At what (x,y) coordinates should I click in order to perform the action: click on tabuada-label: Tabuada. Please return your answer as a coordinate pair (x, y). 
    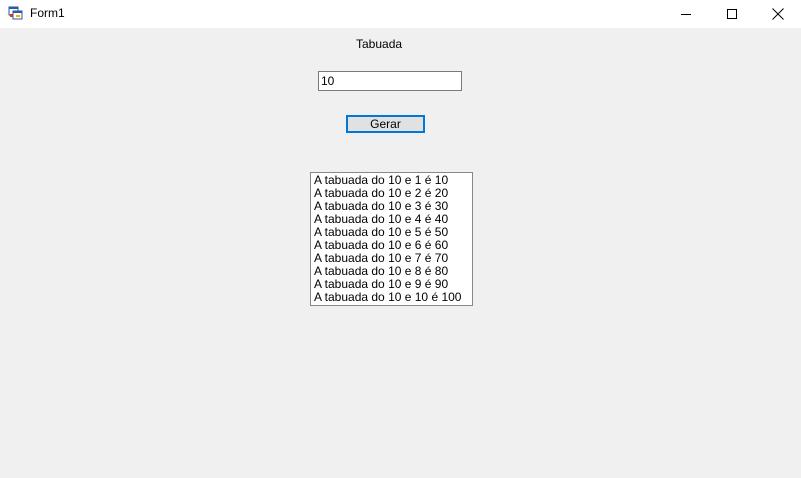
    Looking at the image, I should click on (379, 44).